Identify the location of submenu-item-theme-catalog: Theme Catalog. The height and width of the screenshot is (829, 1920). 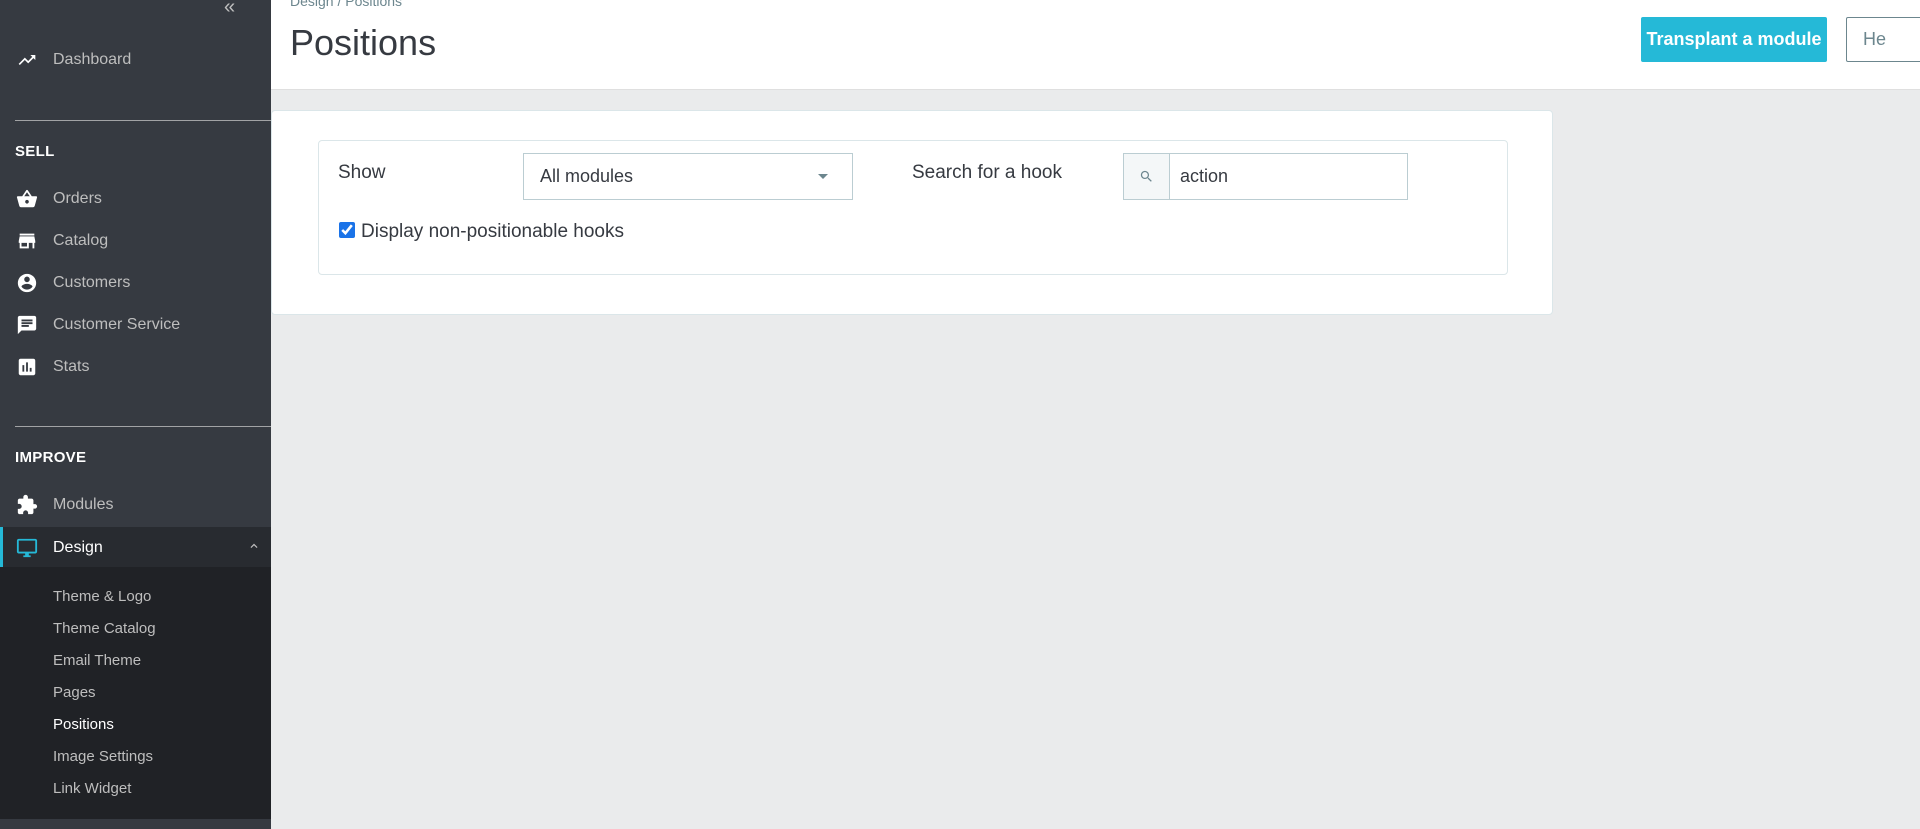
(104, 628).